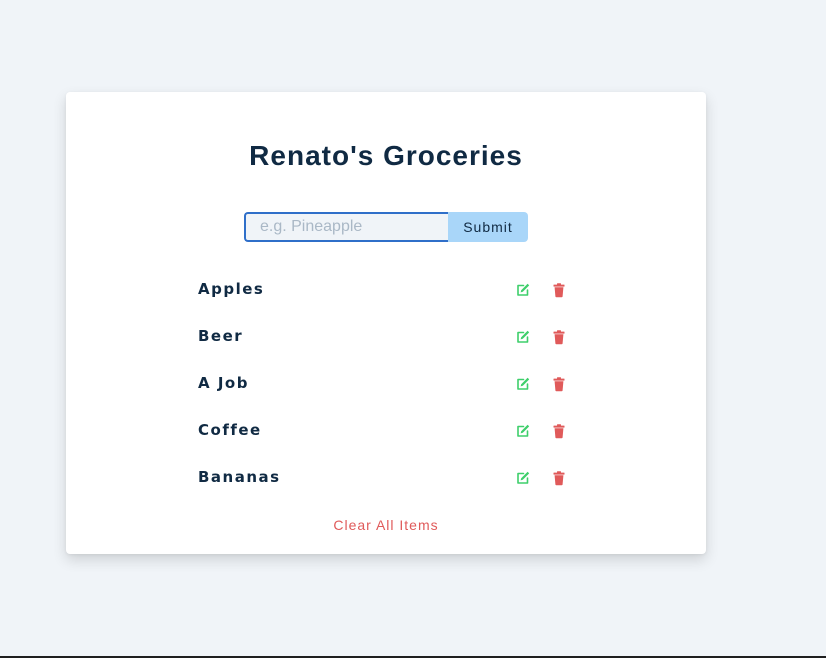 This screenshot has height=658, width=826. I want to click on item-label: Apples, so click(231, 289).